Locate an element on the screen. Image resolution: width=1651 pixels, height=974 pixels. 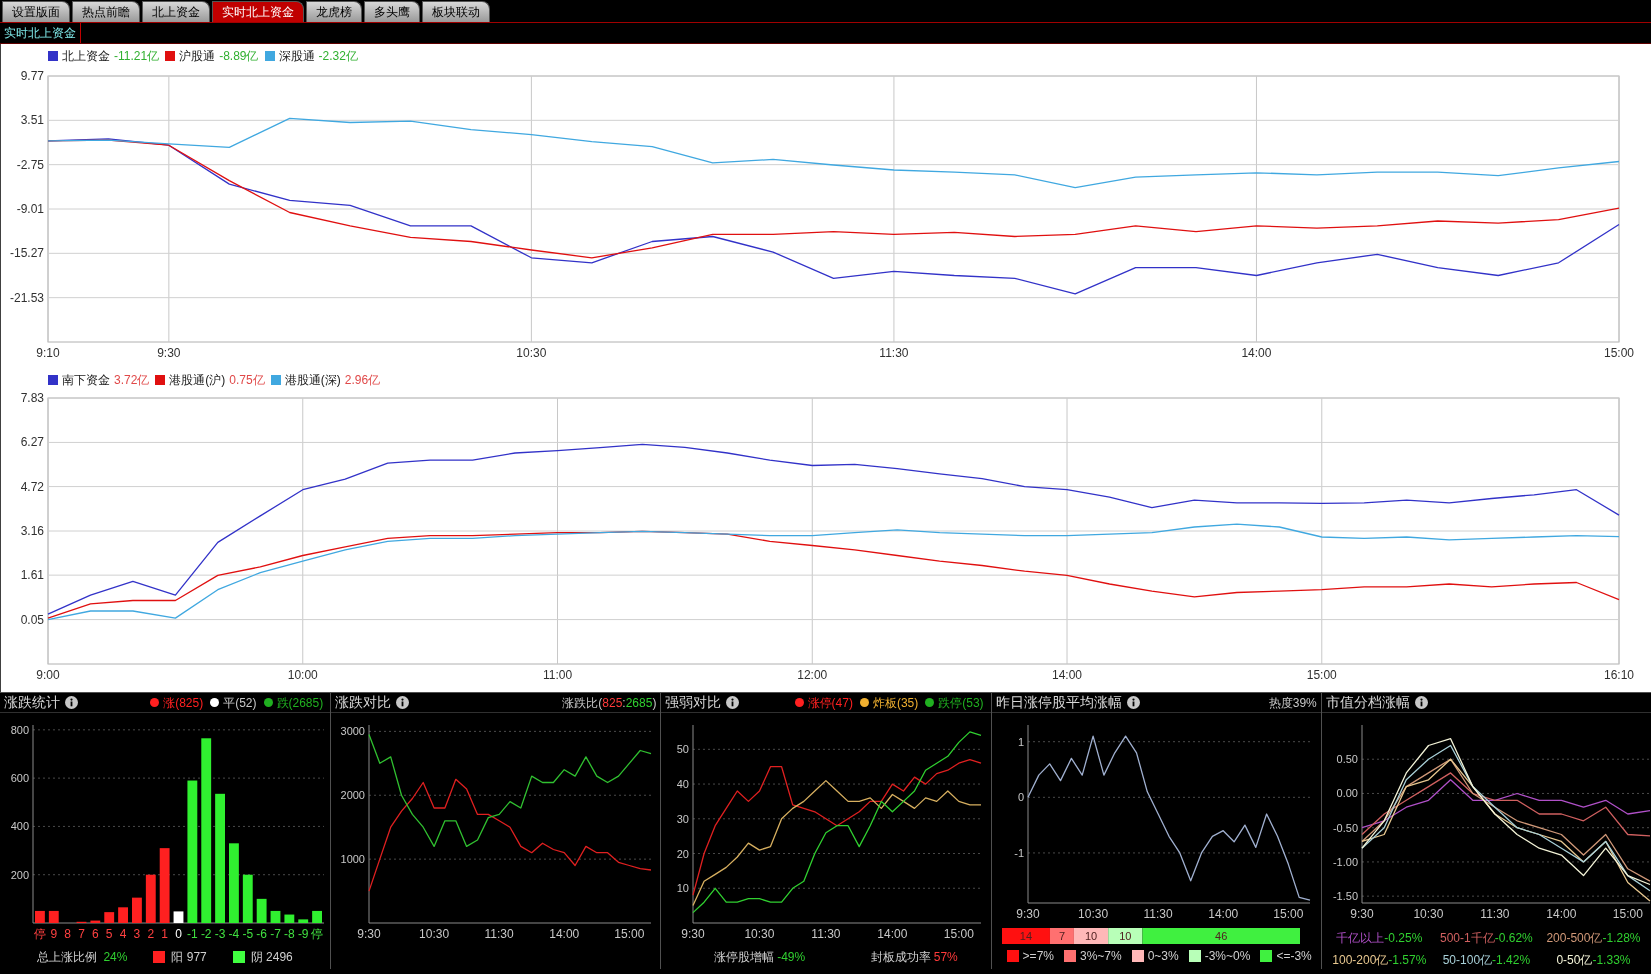
axis-label: 1000 is located at coordinates (353, 859).